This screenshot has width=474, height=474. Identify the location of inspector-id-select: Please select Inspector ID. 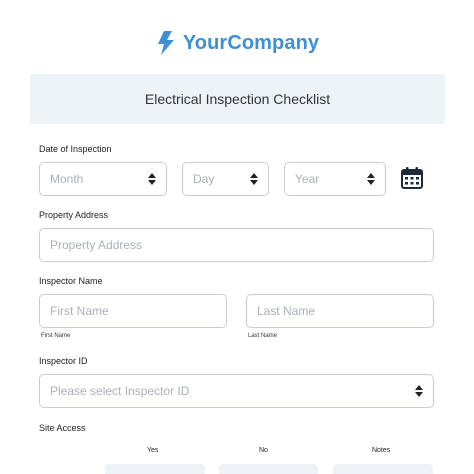
(236, 391).